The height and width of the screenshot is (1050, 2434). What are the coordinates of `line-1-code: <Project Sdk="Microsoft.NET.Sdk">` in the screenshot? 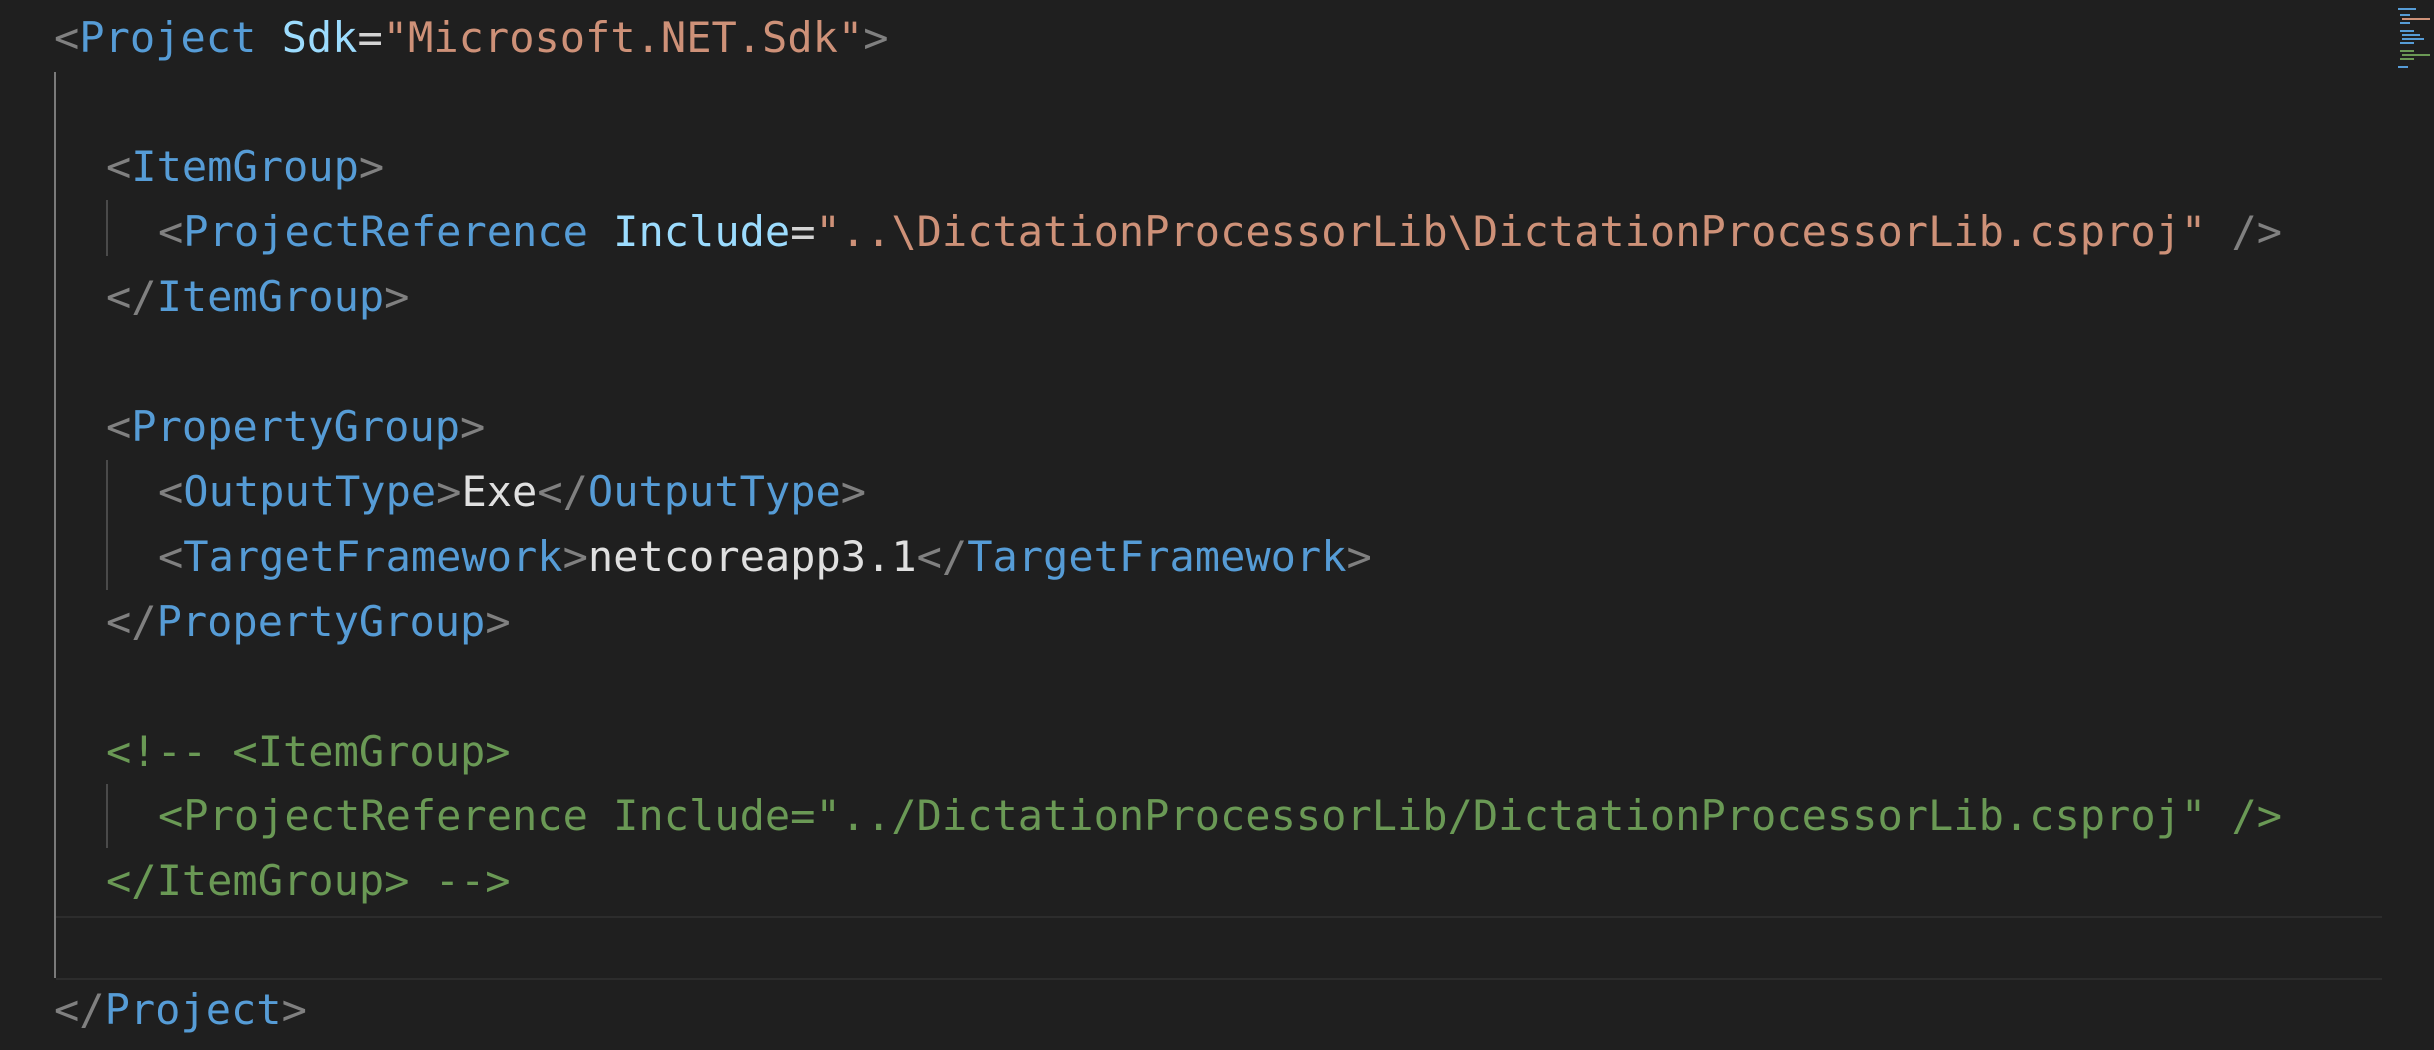 It's located at (471, 38).